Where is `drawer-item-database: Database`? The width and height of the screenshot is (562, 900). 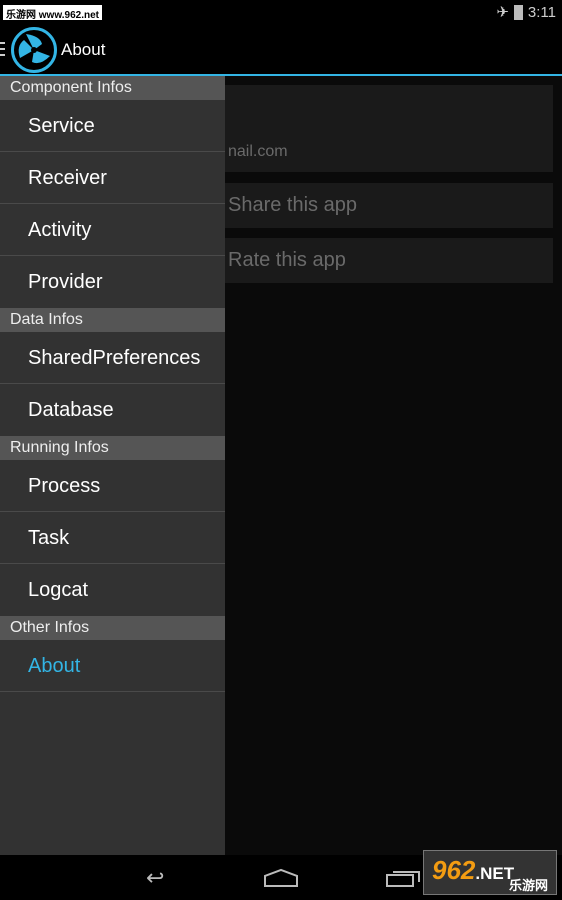 drawer-item-database: Database is located at coordinates (112, 410).